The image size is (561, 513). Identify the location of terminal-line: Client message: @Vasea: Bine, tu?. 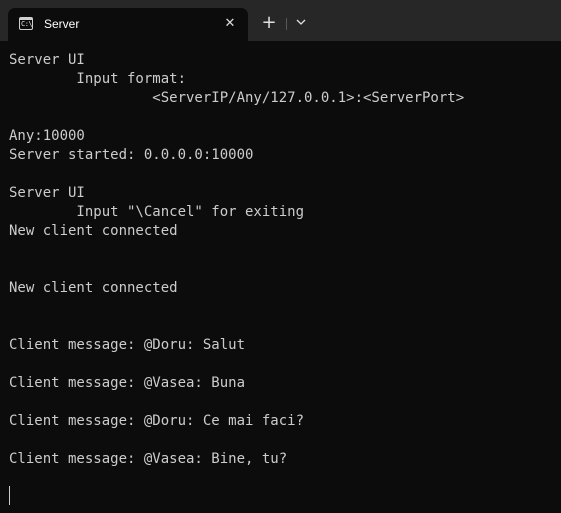
(148, 459).